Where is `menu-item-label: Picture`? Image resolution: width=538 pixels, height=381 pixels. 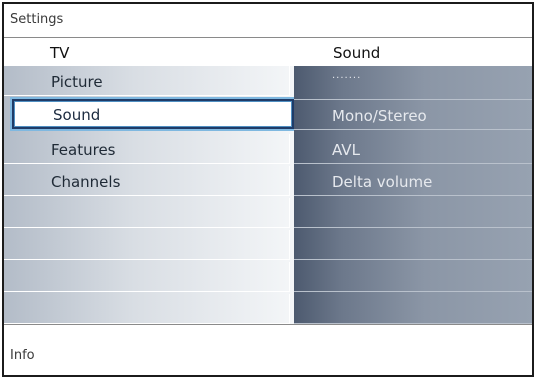 menu-item-label: Picture is located at coordinates (77, 82).